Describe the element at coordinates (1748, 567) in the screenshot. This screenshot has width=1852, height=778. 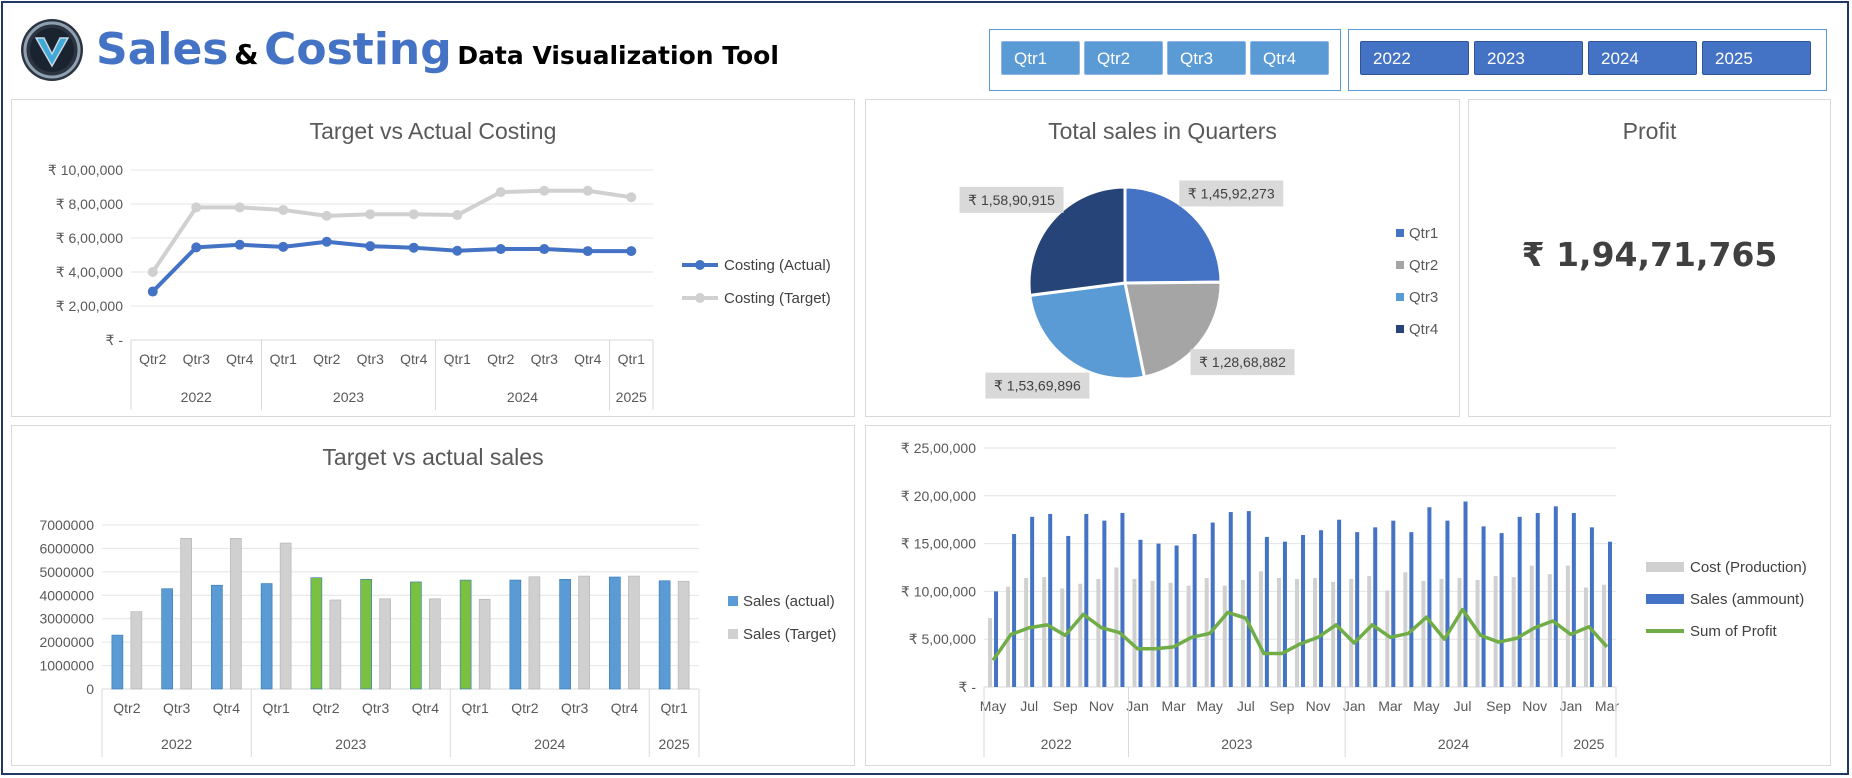
I see `monthly-legend-label: Cost (Production)` at that location.